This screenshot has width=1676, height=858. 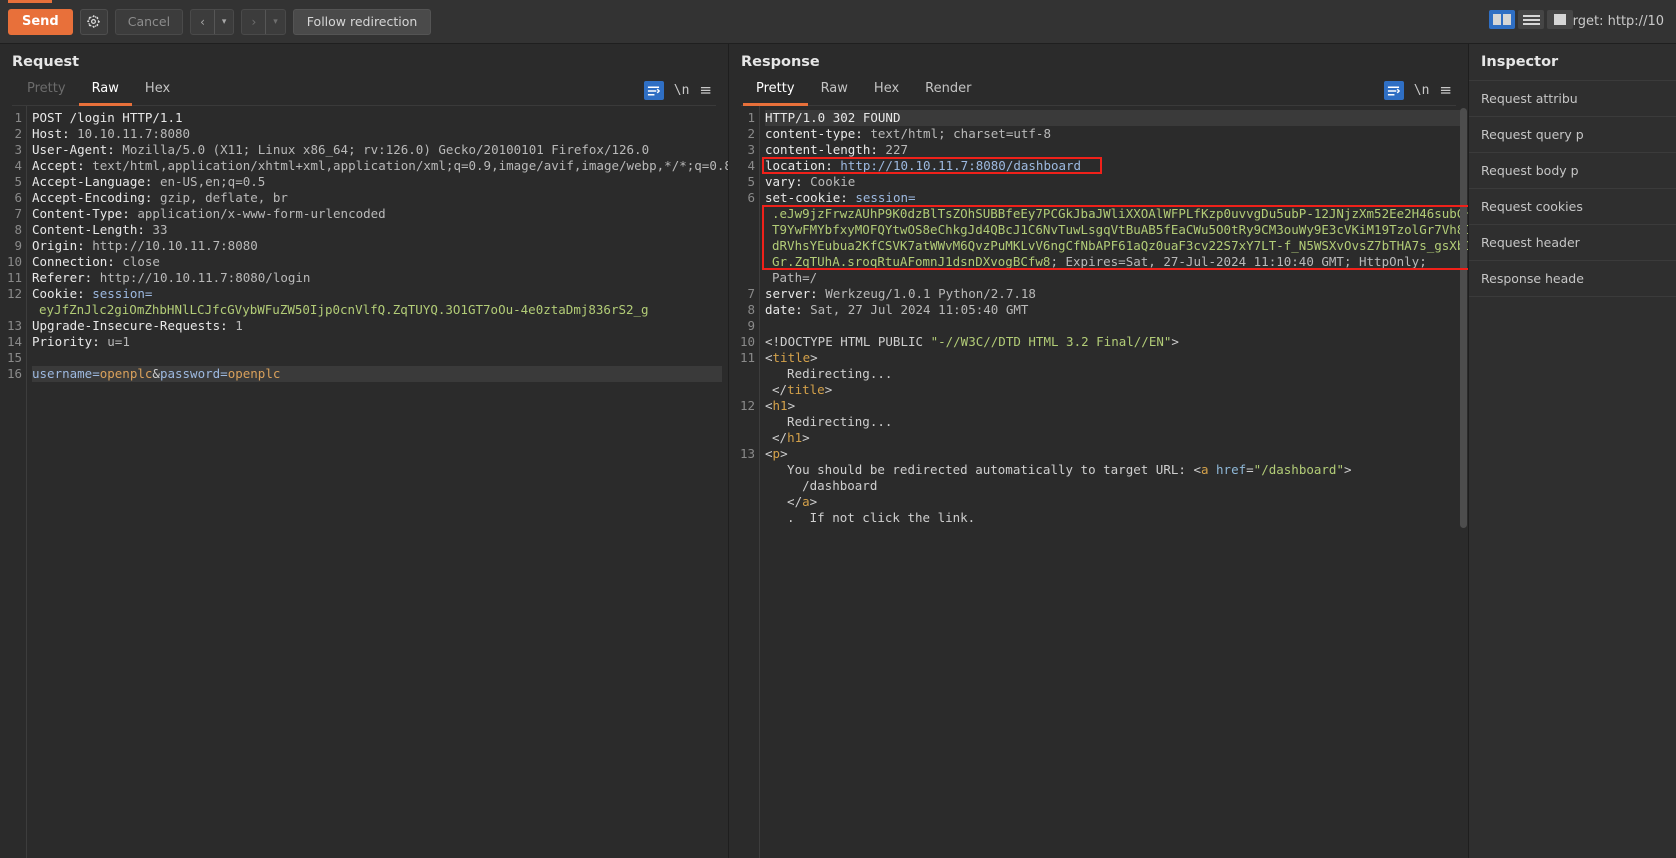 I want to click on follow-redirection-button: Follow redirection, so click(x=362, y=21).